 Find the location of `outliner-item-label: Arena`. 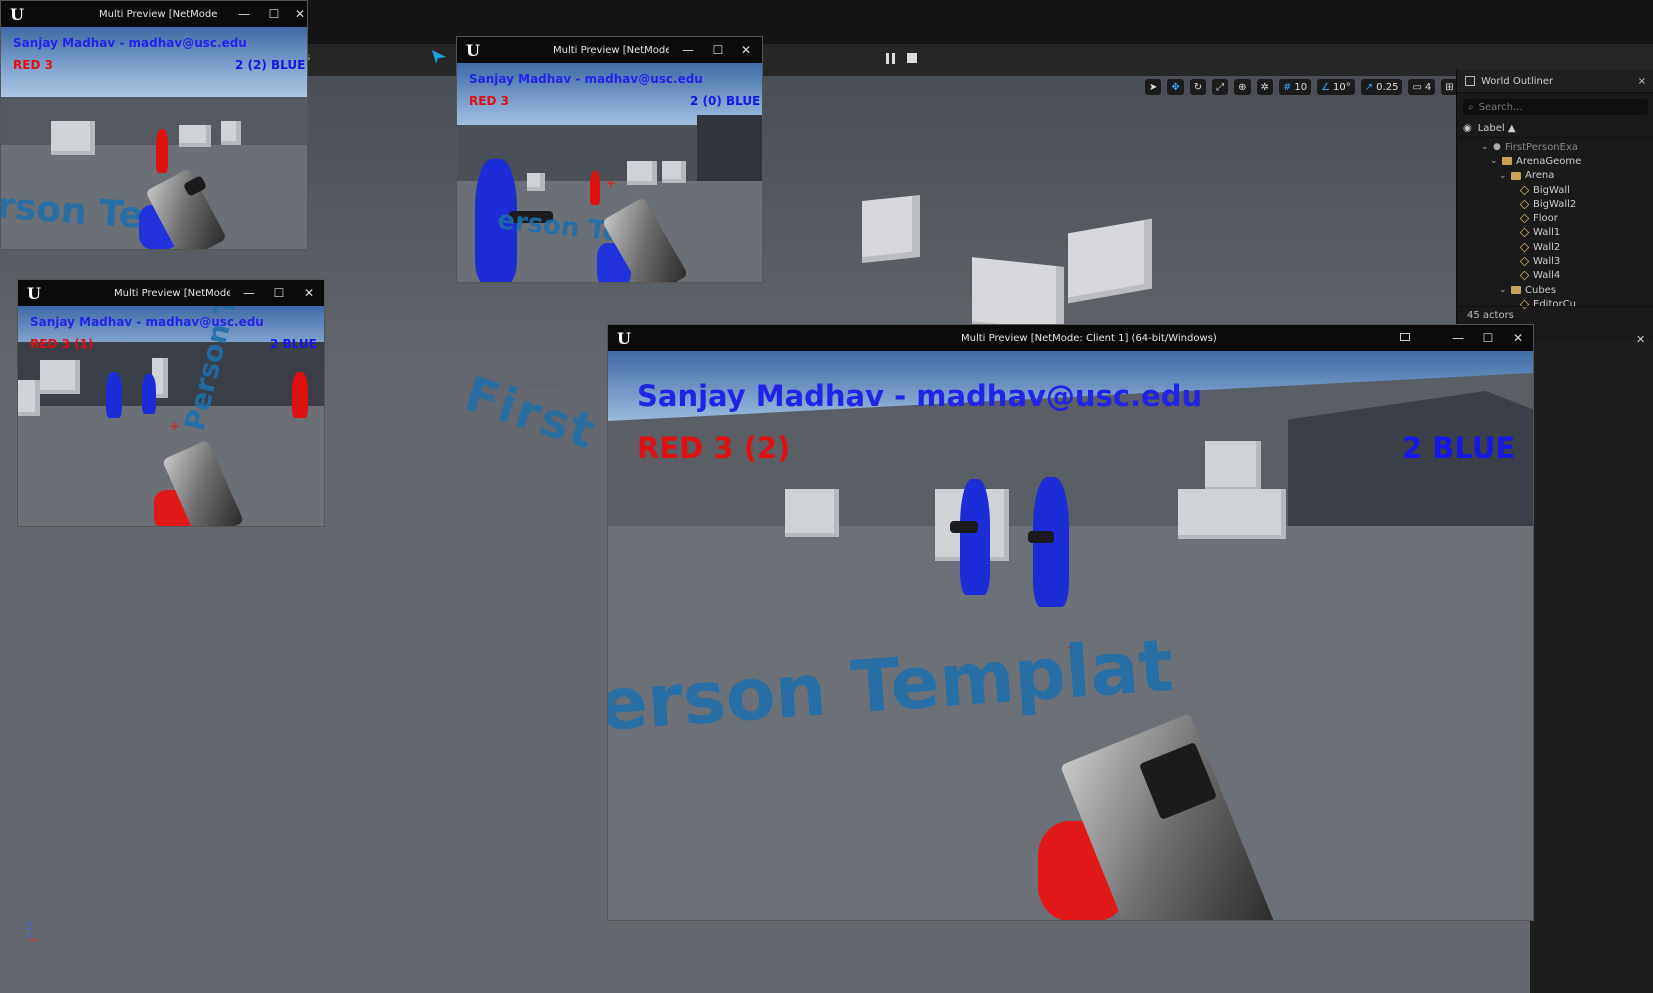

outliner-item-label: Arena is located at coordinates (1540, 176).